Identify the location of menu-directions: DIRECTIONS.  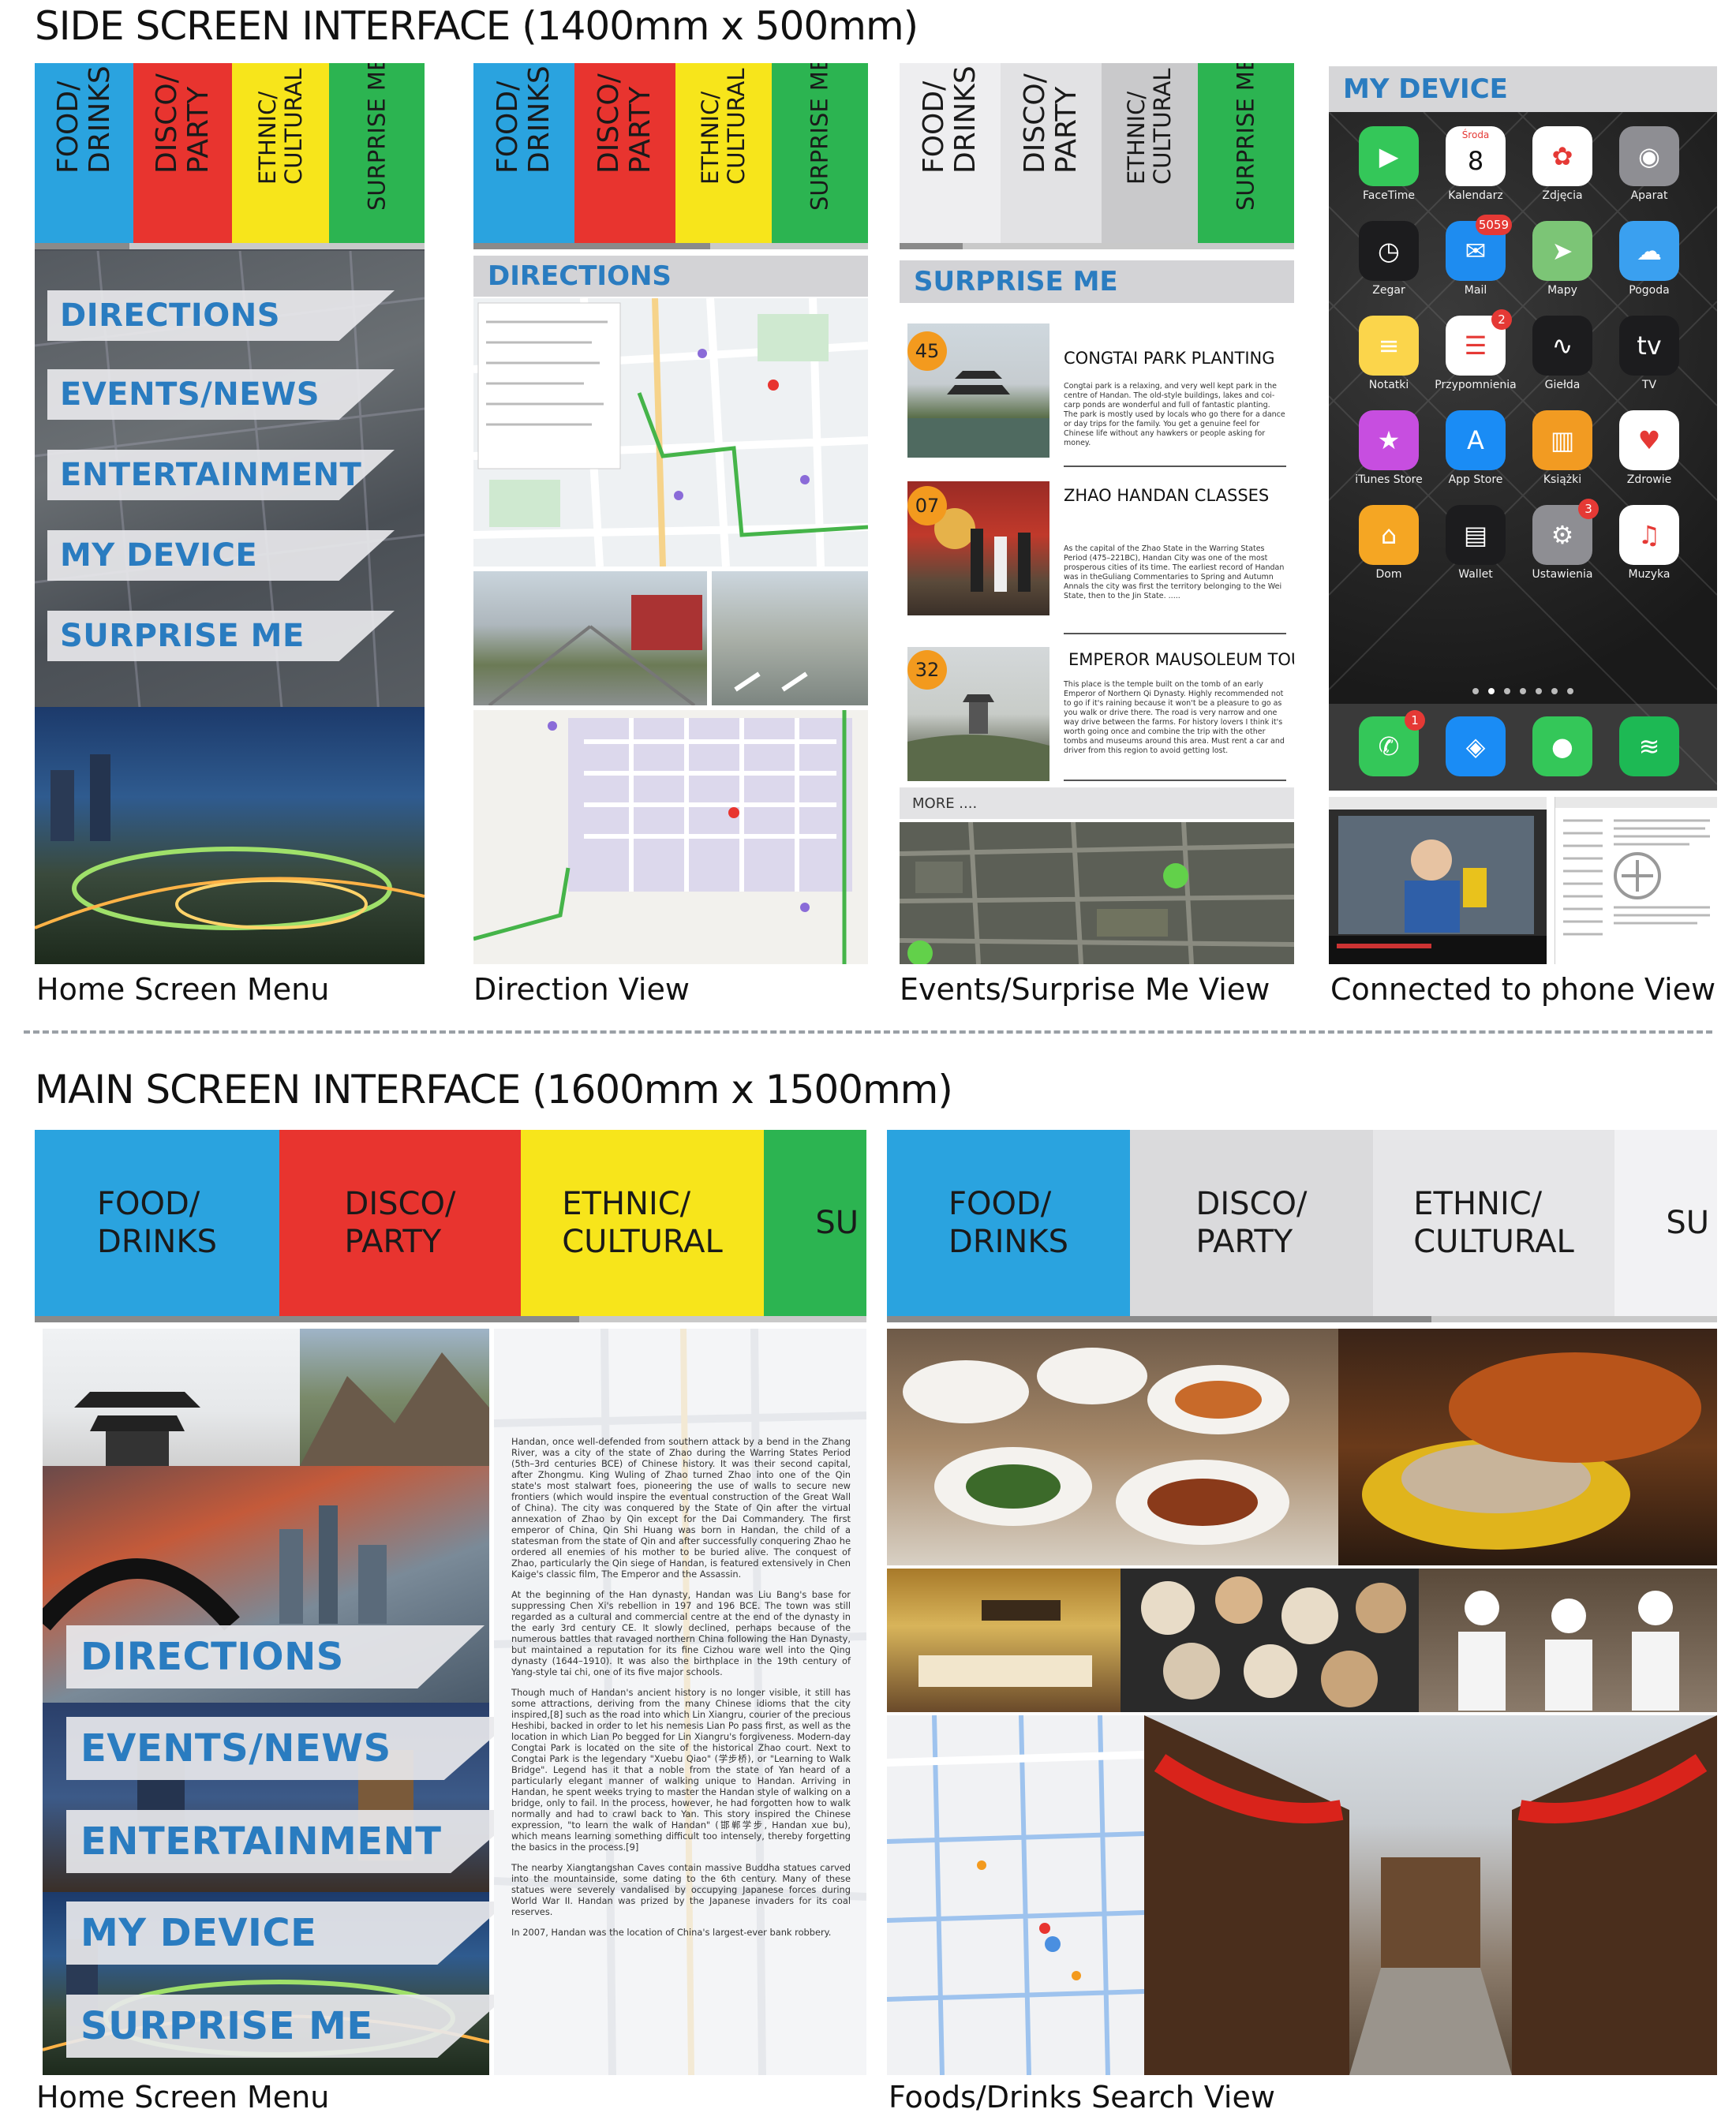
(221, 315).